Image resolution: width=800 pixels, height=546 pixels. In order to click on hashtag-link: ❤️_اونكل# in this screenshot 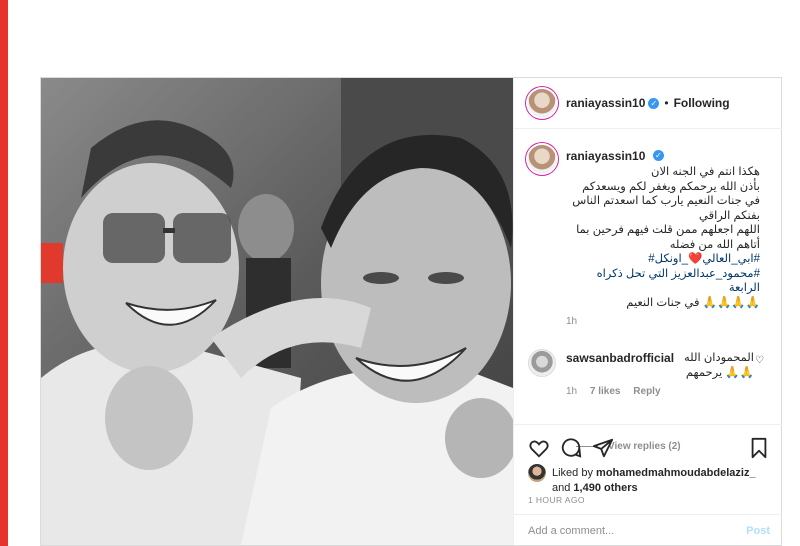, I will do `click(675, 259)`.